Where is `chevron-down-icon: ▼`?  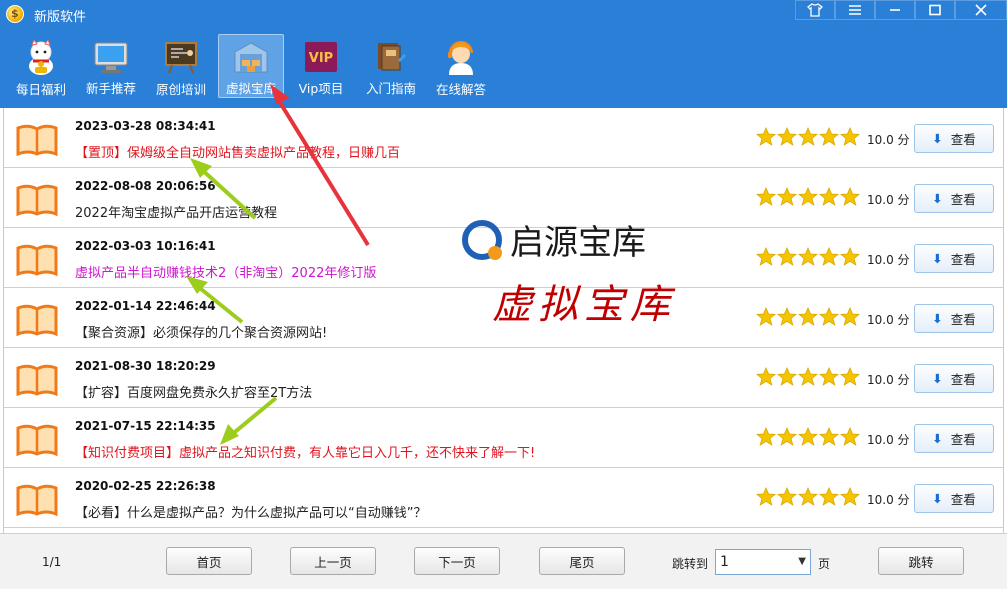
chevron-down-icon: ▼ is located at coordinates (802, 562).